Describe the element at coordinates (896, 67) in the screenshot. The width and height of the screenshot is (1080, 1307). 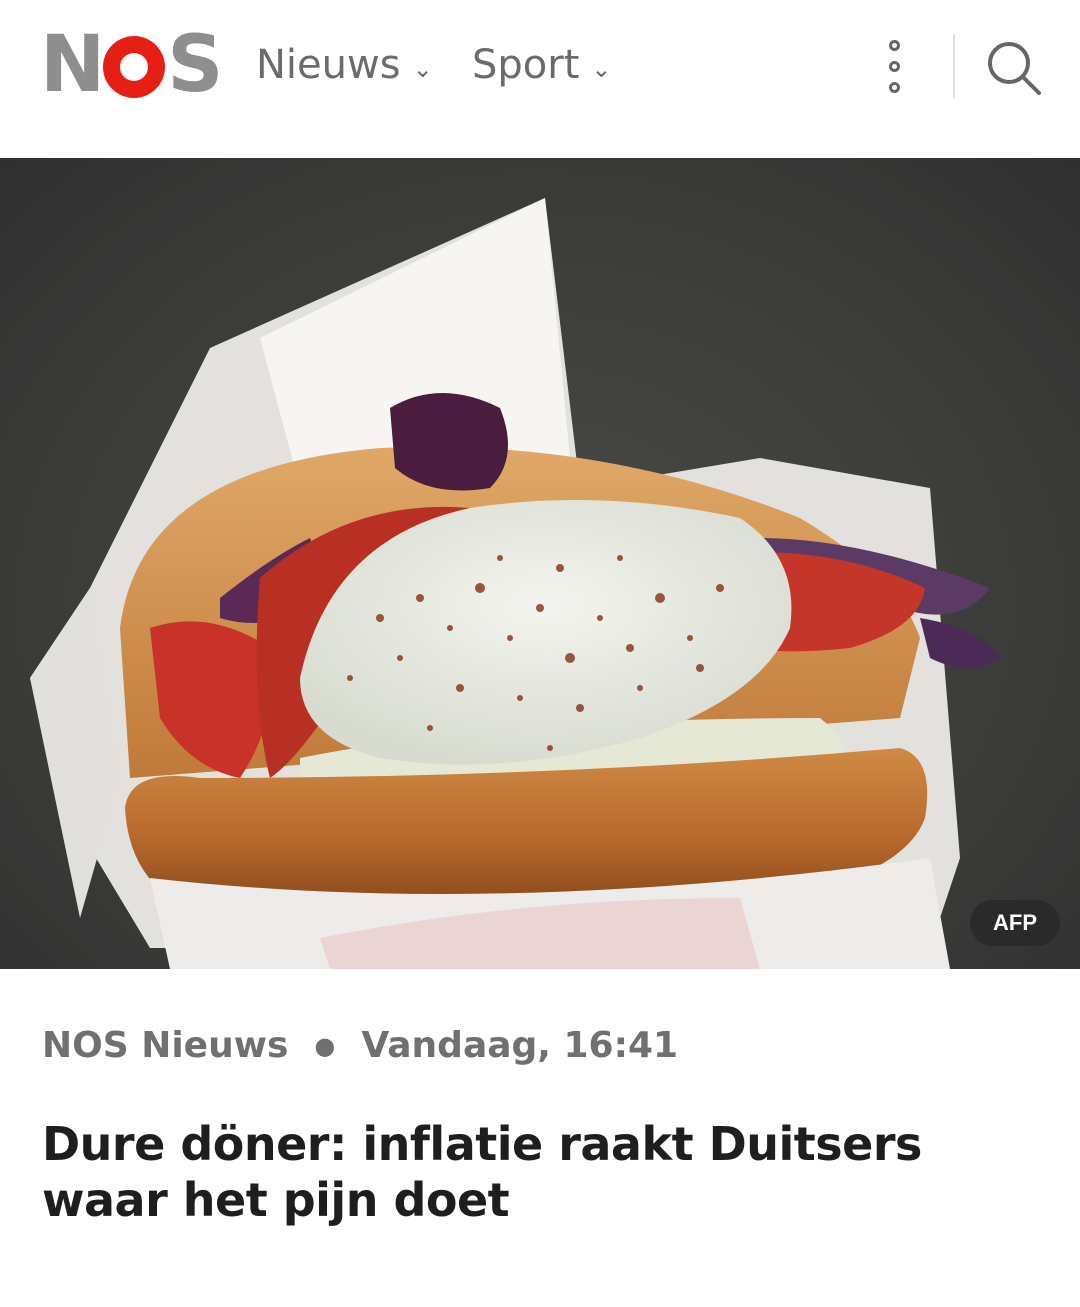
I see `more-vertical-icon` at that location.